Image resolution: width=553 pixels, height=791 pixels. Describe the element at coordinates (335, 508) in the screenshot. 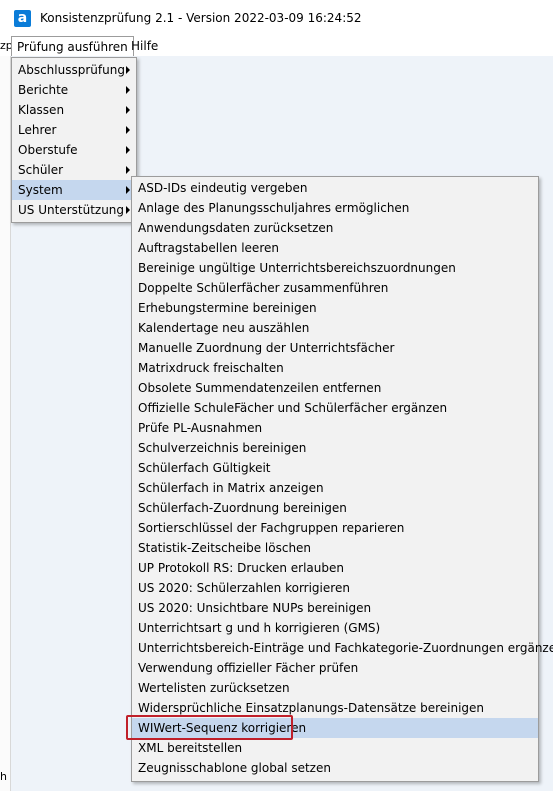

I see `system-menu-item: Schülerfach-Zuordnung bereinigen` at that location.